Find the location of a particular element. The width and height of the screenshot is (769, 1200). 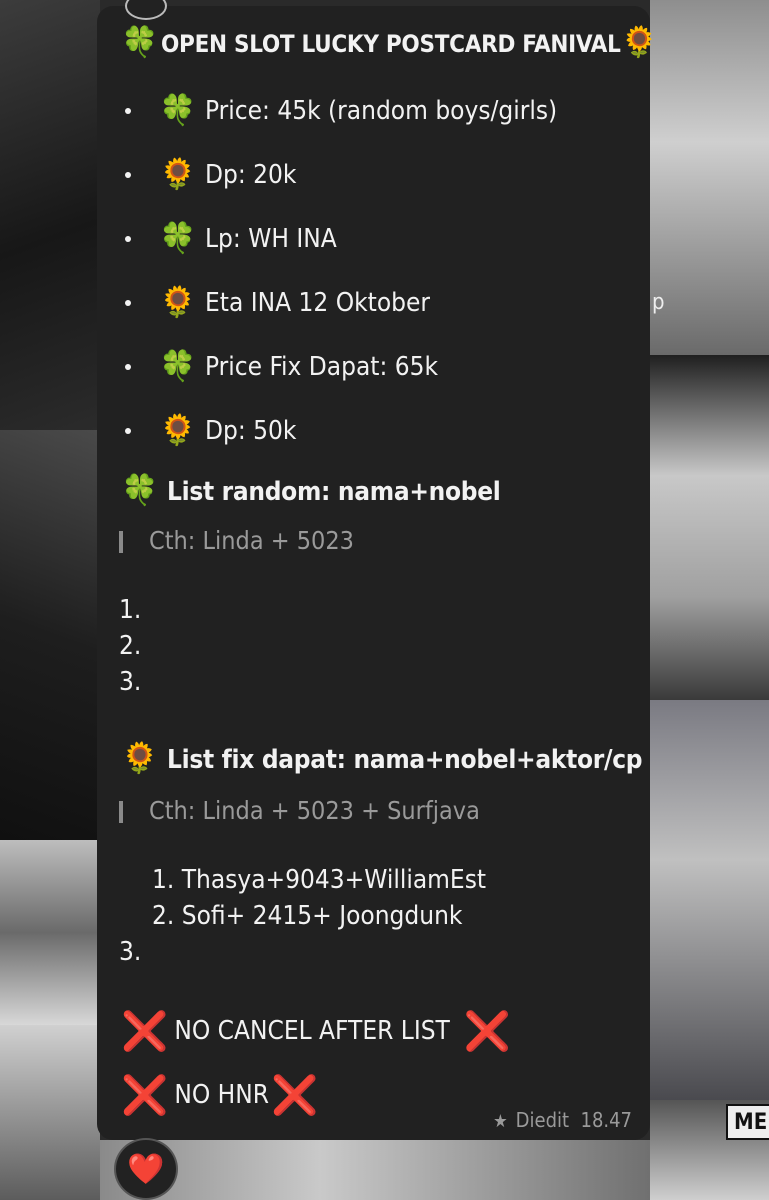

warning-text: NO CANCEL AFTER LIST is located at coordinates (312, 1031).